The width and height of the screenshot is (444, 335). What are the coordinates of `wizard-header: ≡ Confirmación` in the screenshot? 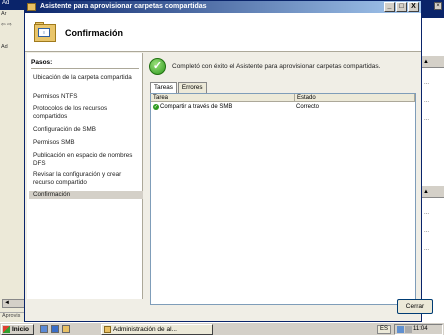 It's located at (223, 32).